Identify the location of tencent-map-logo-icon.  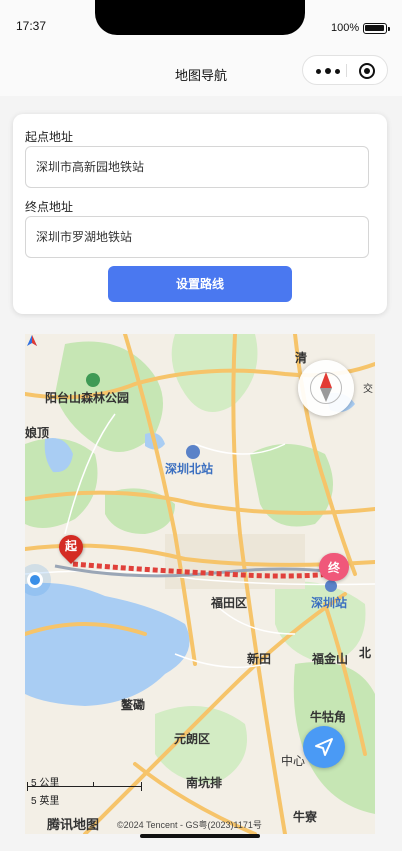
(32, 340).